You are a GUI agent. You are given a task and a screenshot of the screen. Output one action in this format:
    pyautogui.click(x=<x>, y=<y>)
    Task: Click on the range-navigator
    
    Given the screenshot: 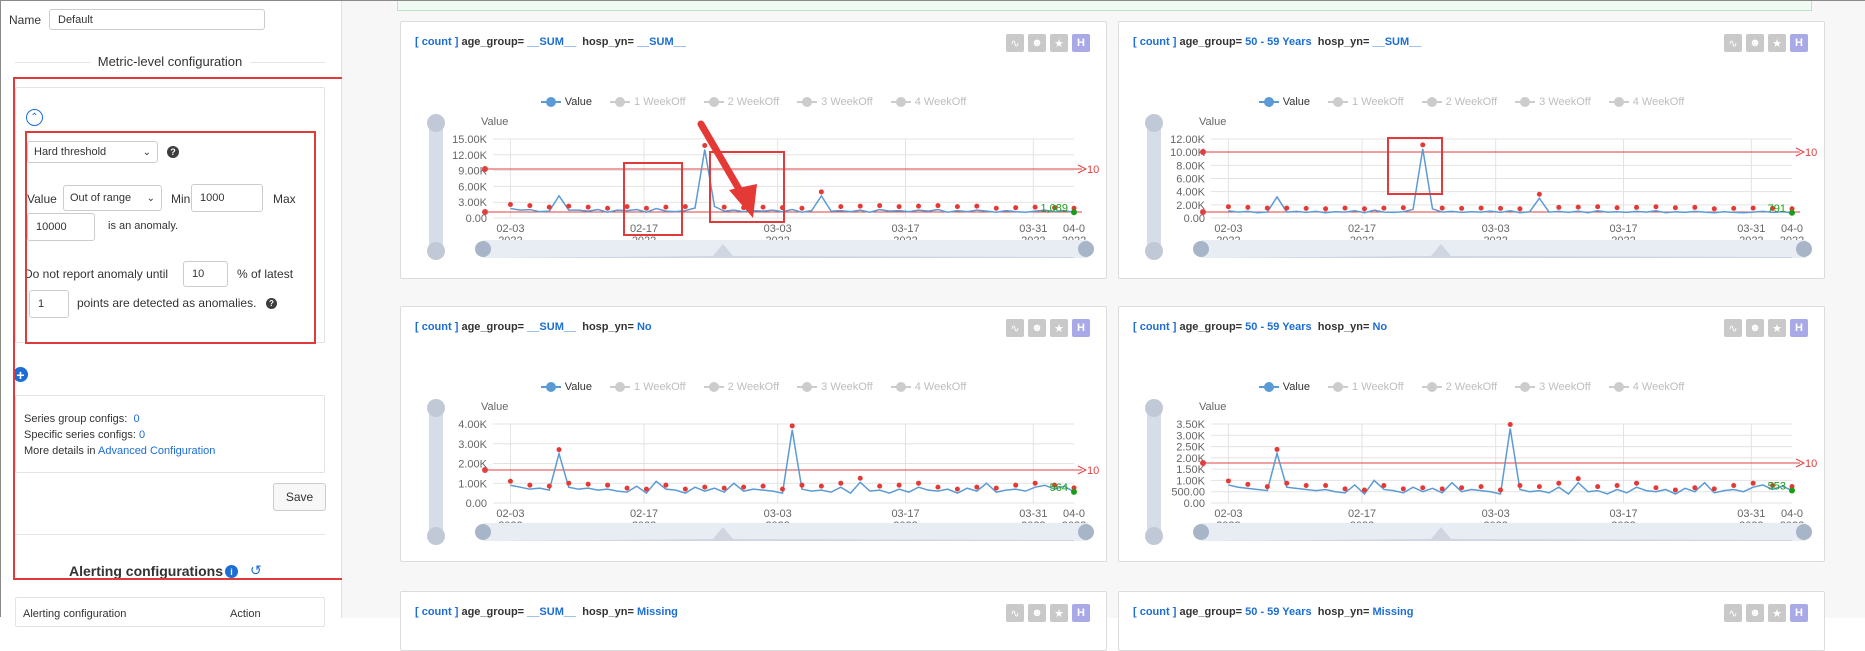 What is the action you would take?
    pyautogui.click(x=785, y=532)
    